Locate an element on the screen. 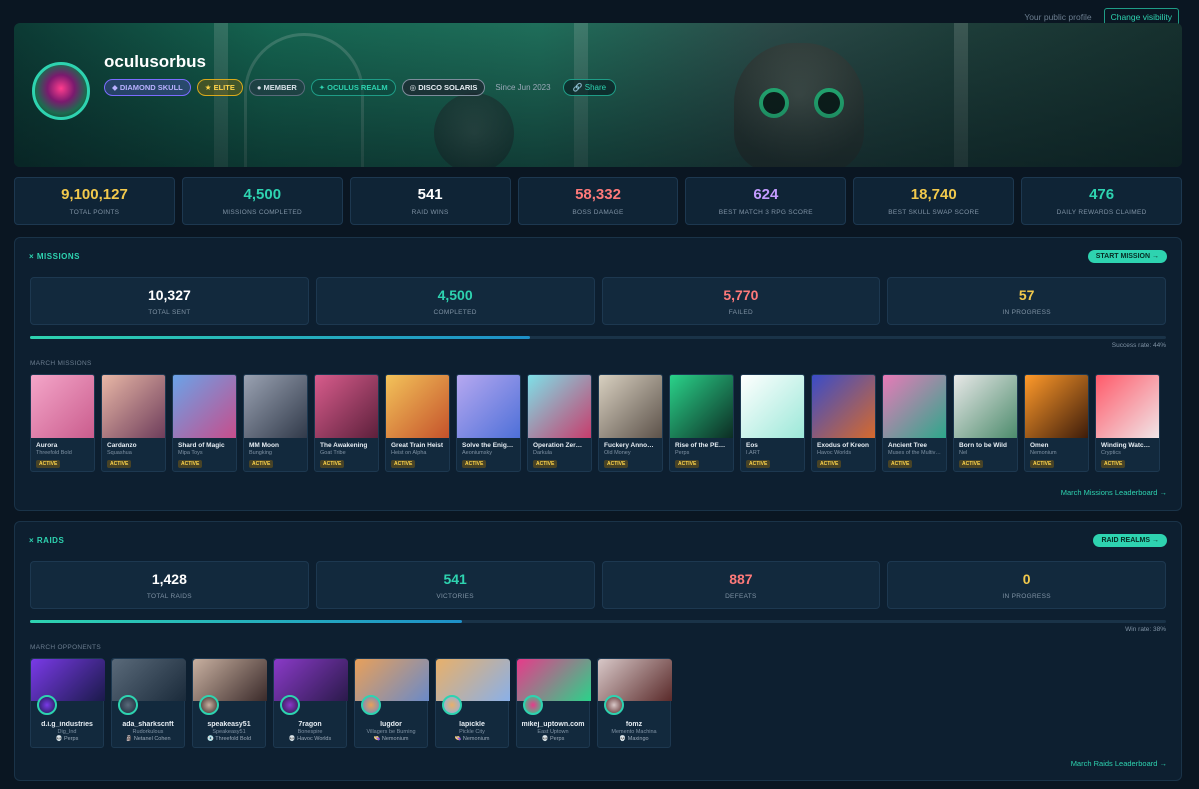  mission-card: Operation Zero Sec Darkula ACTIVE is located at coordinates (559, 423).